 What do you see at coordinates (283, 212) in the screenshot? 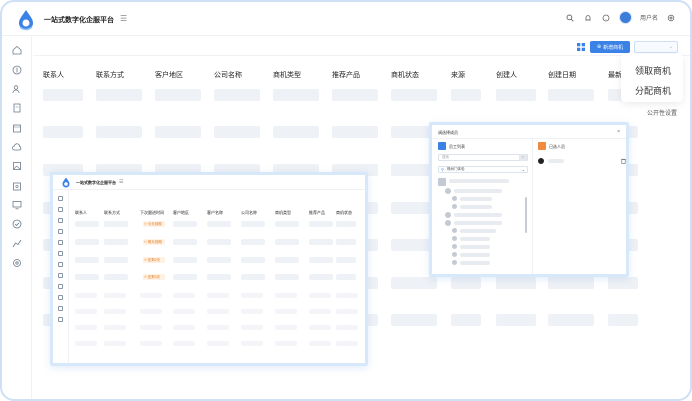
I see `preview-column-header: 商机类型` at bounding box center [283, 212].